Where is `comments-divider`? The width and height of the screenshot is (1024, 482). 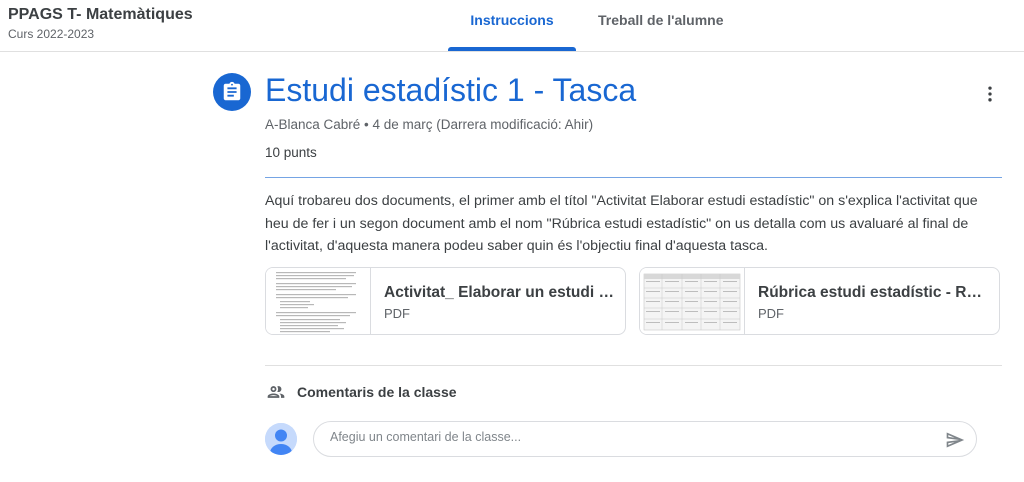 comments-divider is located at coordinates (633, 365).